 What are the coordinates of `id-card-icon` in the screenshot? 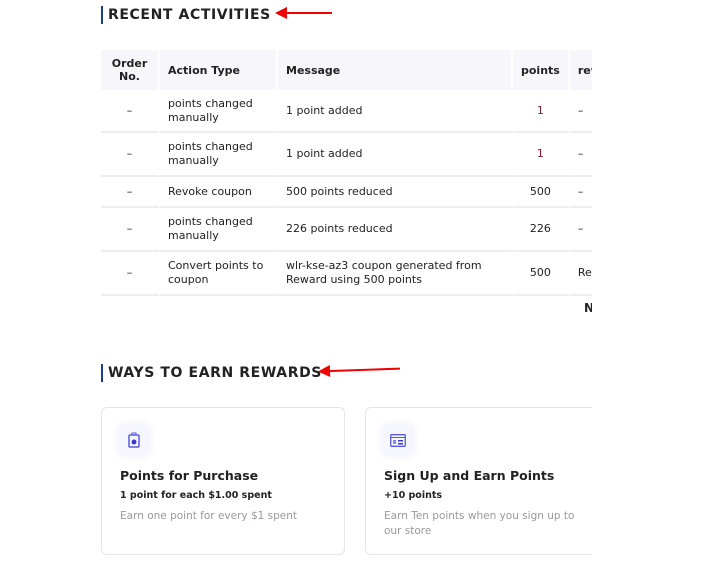 It's located at (398, 440).